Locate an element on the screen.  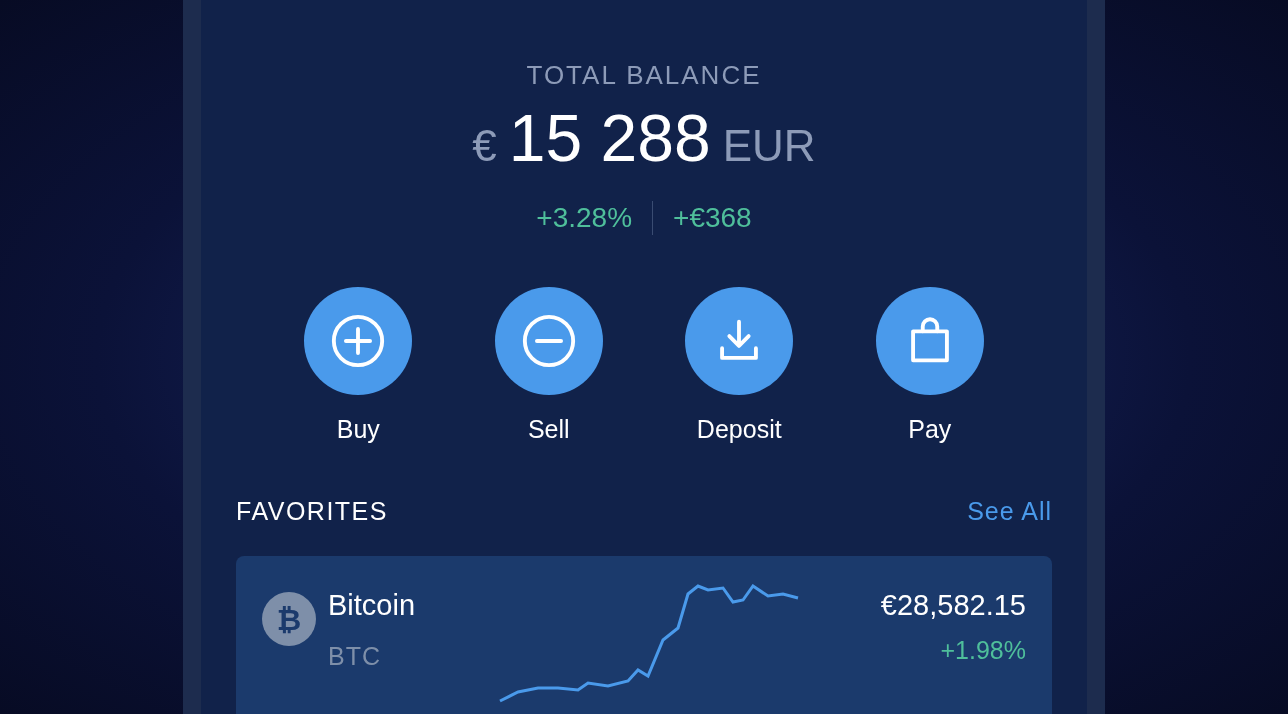
balance-label: TOTAL BALANCE is located at coordinates (644, 75).